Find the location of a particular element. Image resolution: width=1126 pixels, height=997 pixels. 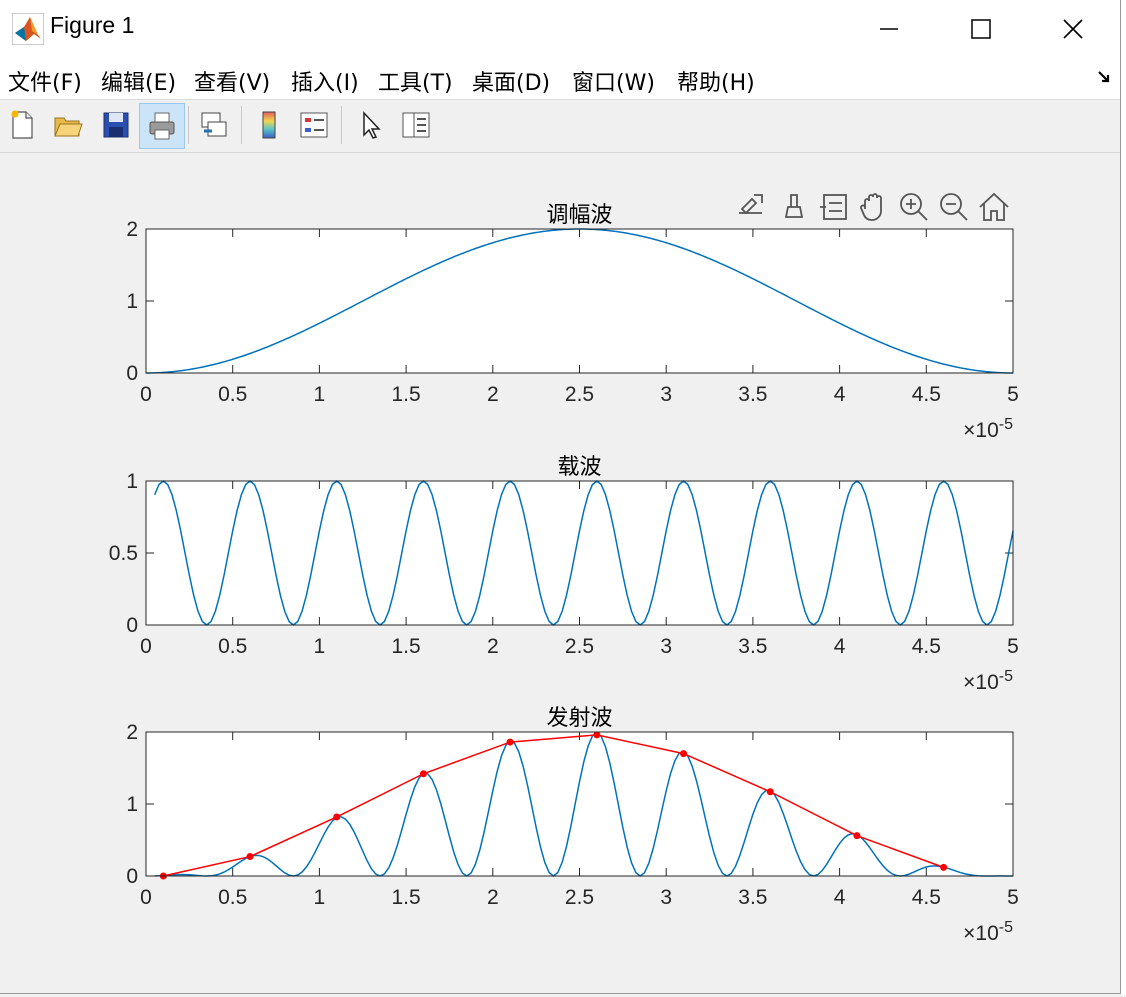

link-plot-icon is located at coordinates (214, 124).